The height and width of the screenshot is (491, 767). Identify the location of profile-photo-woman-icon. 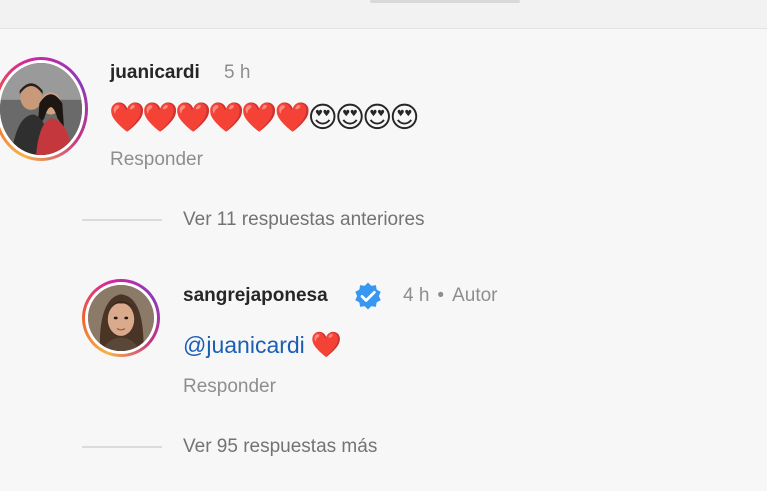
(121, 318).